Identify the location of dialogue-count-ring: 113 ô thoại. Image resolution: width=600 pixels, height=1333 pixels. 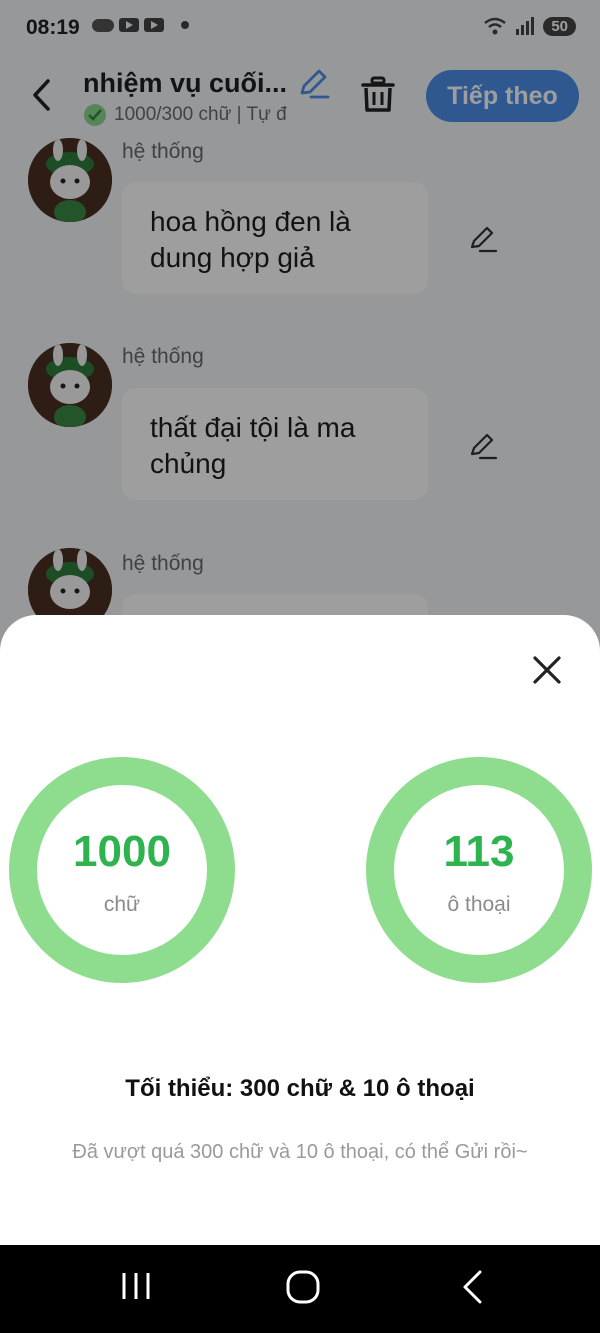
(479, 870).